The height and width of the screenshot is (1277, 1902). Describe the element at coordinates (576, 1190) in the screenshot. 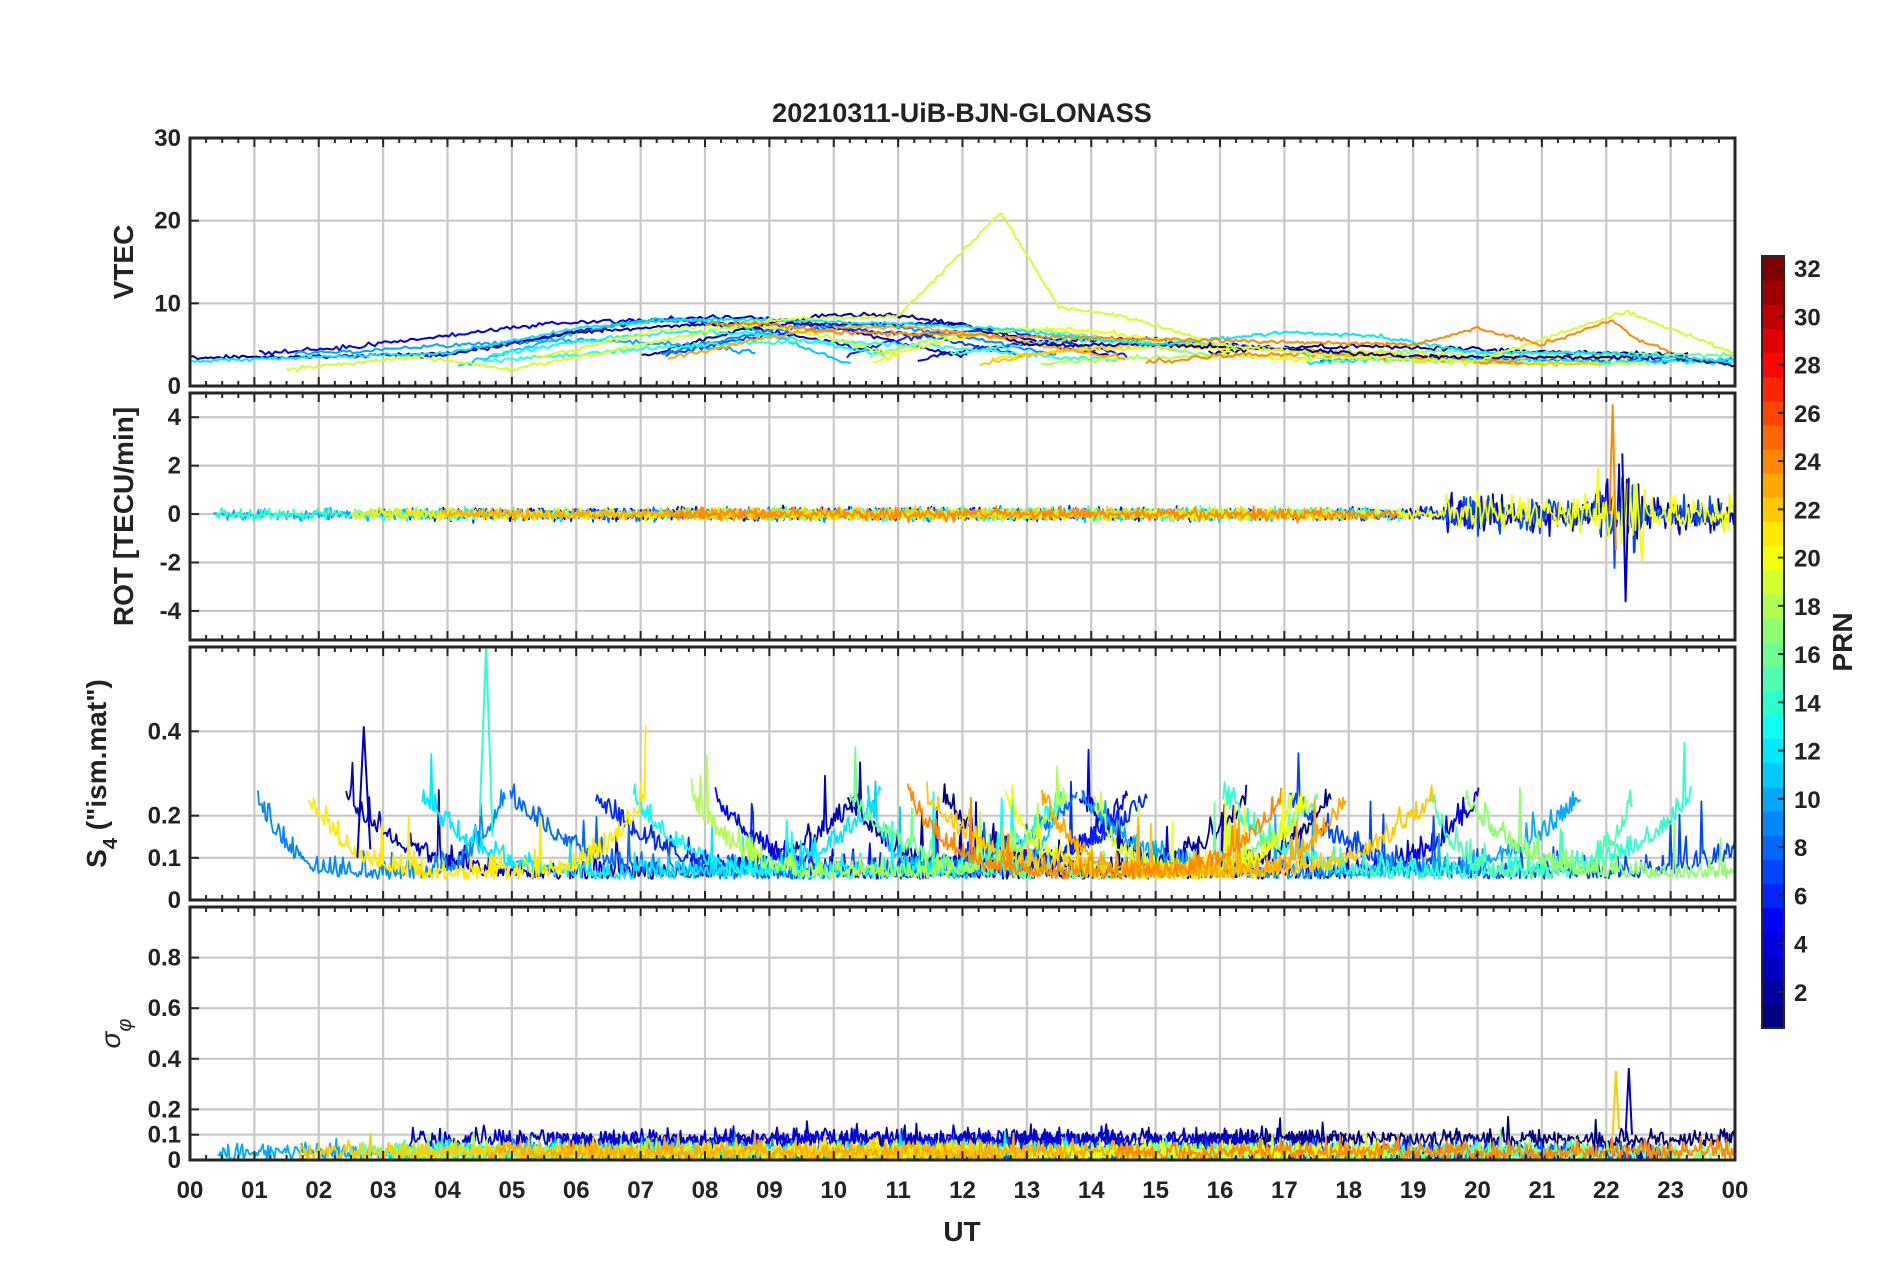

I see `x-tick-label: 06` at that location.